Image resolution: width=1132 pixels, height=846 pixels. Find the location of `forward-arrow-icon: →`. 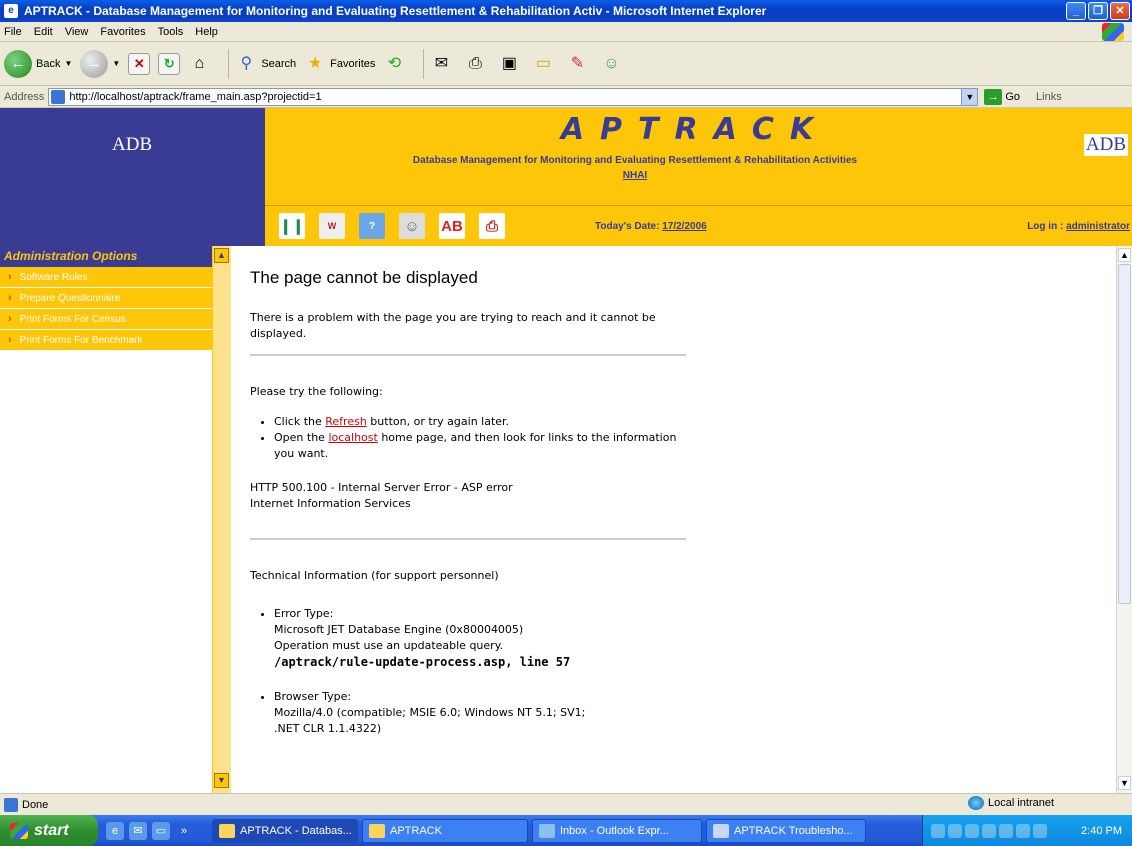

forward-arrow-icon: → is located at coordinates (94, 63).